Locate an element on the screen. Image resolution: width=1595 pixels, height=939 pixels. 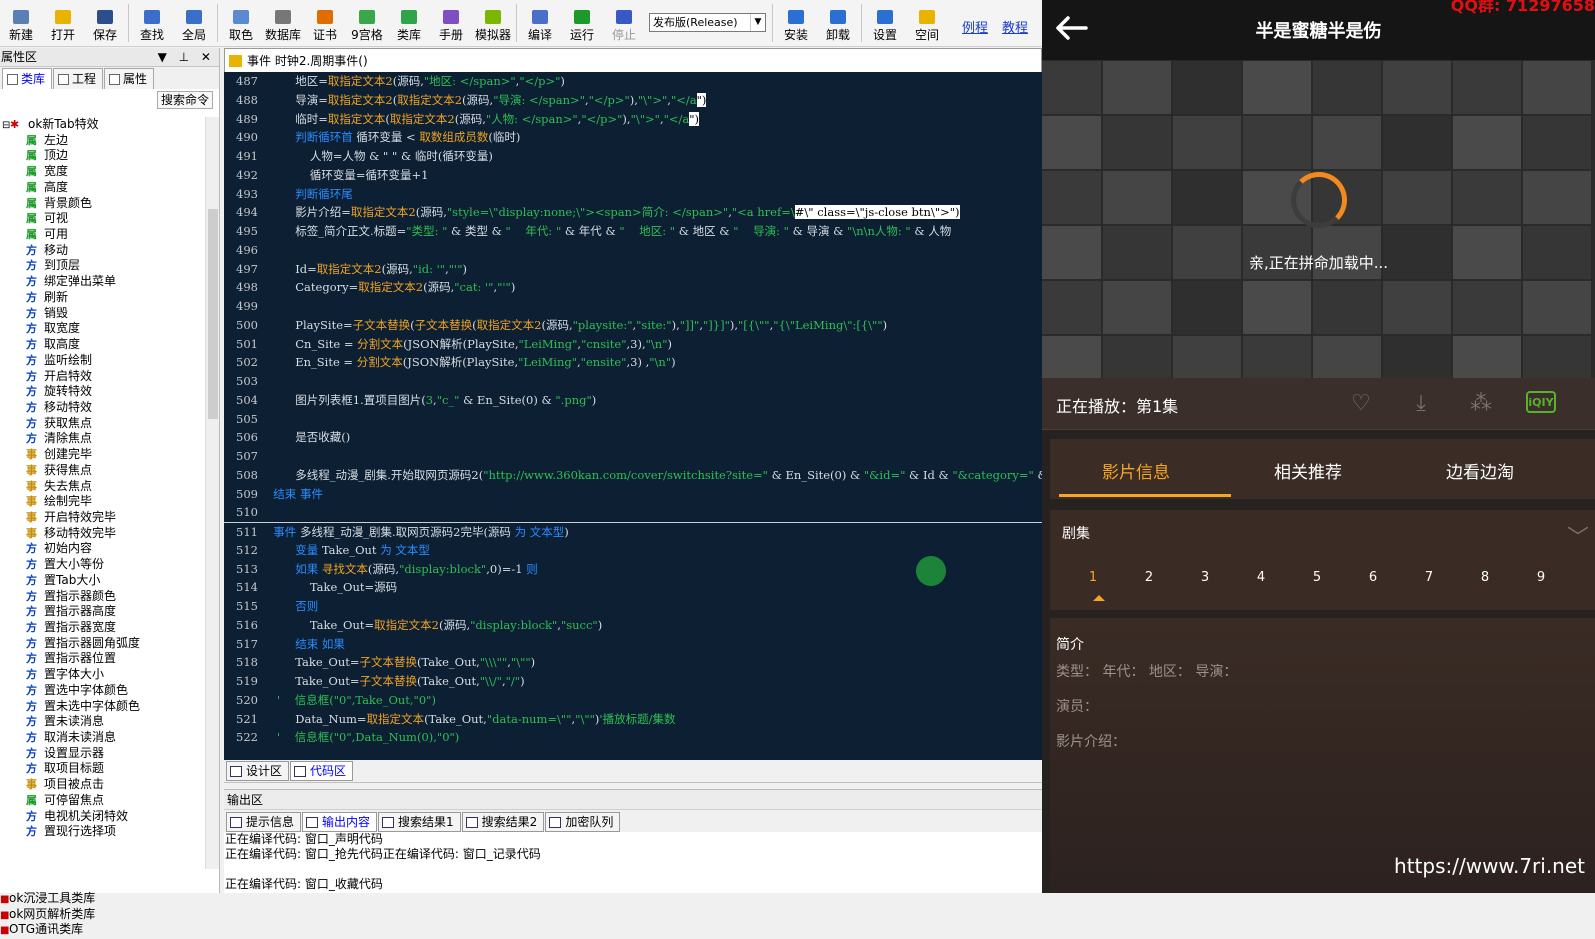
space-folder-button: 空间 is located at coordinates (927, 23).